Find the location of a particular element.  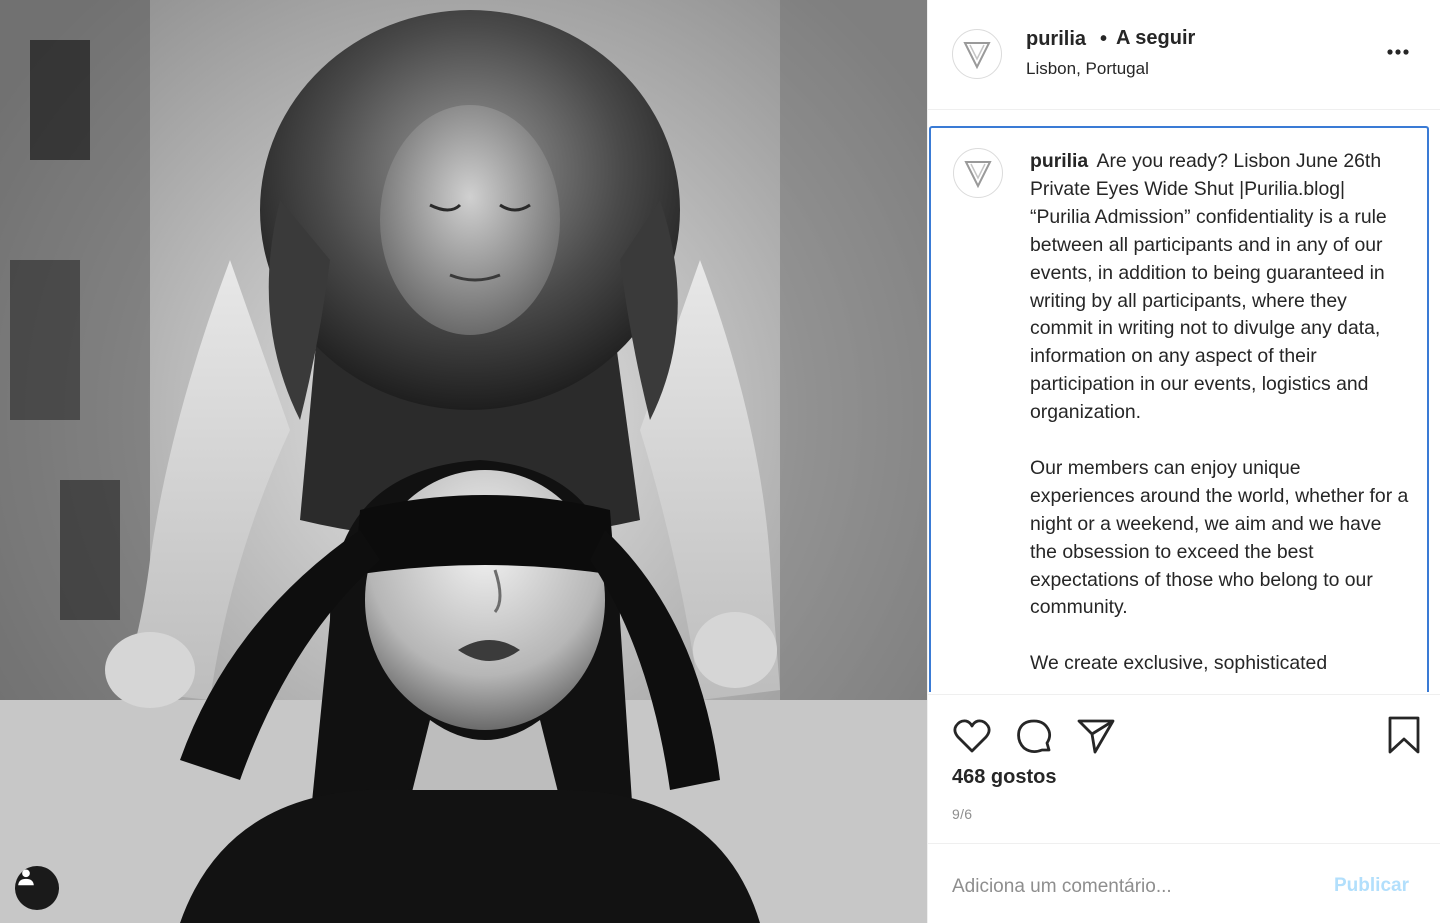

post-header: purilia • A seguir Lisbon, Portugal is located at coordinates (1184, 55).